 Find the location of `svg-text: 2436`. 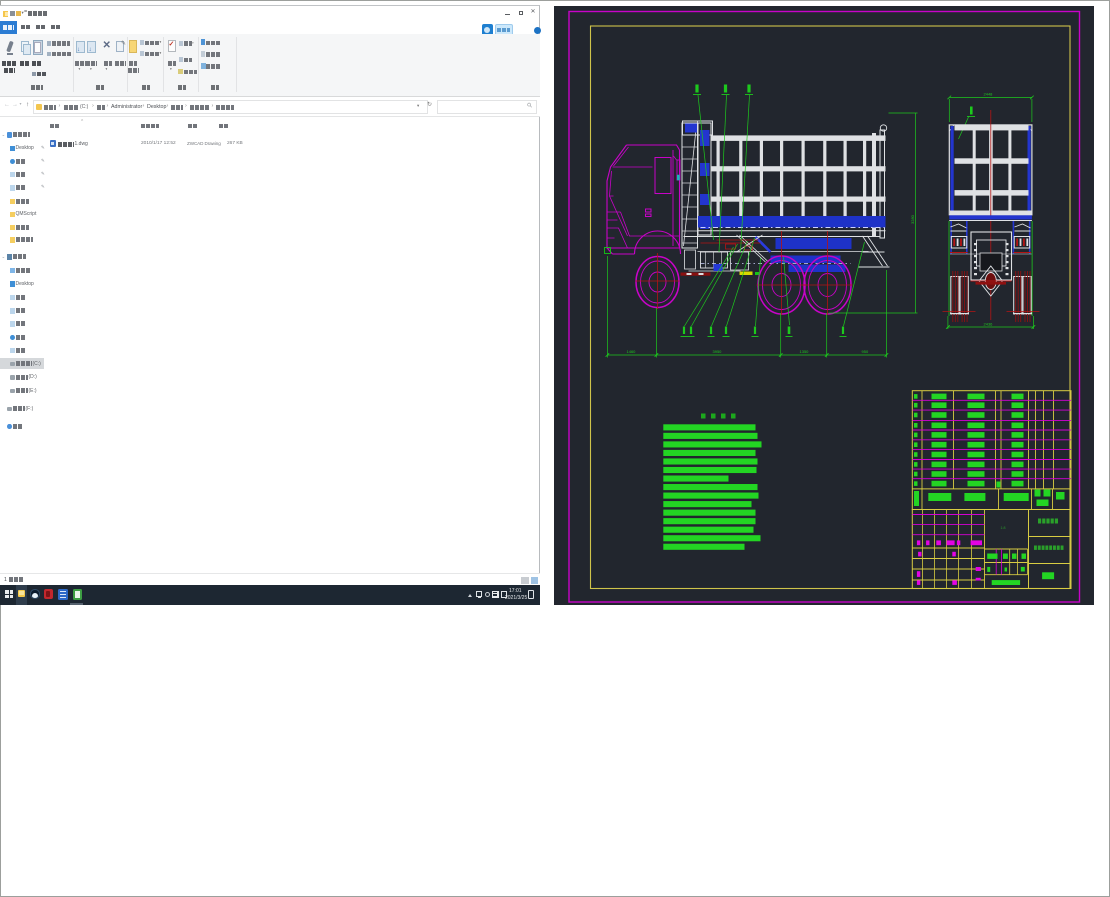

svg-text: 2436 is located at coordinates (988, 324).